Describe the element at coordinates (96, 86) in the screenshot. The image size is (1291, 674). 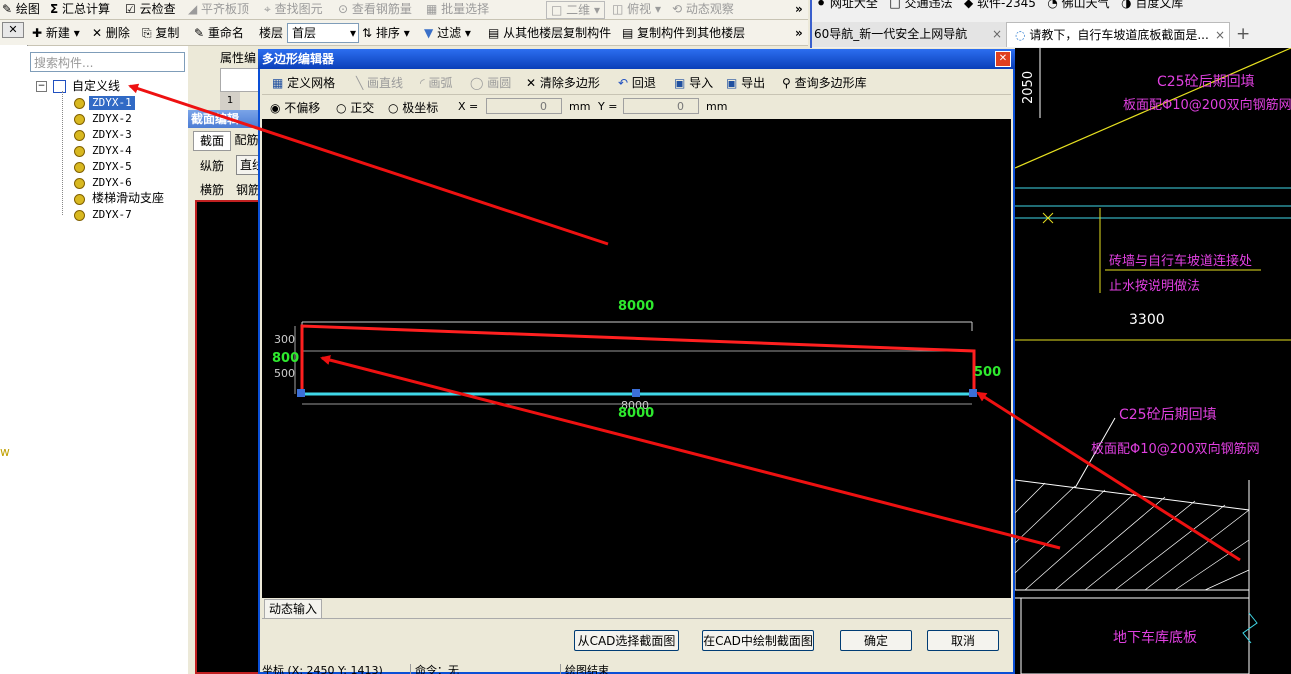
I see `tree-root-custom-line: 自定义线` at that location.